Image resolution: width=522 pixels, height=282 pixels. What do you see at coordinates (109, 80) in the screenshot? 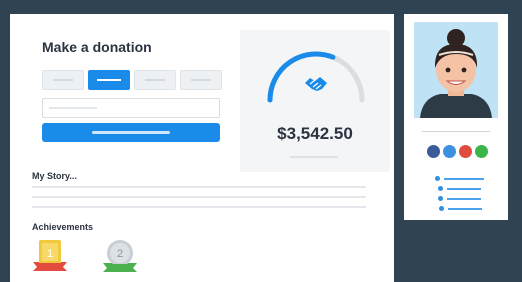
I see `amount-option-2-selected` at bounding box center [109, 80].